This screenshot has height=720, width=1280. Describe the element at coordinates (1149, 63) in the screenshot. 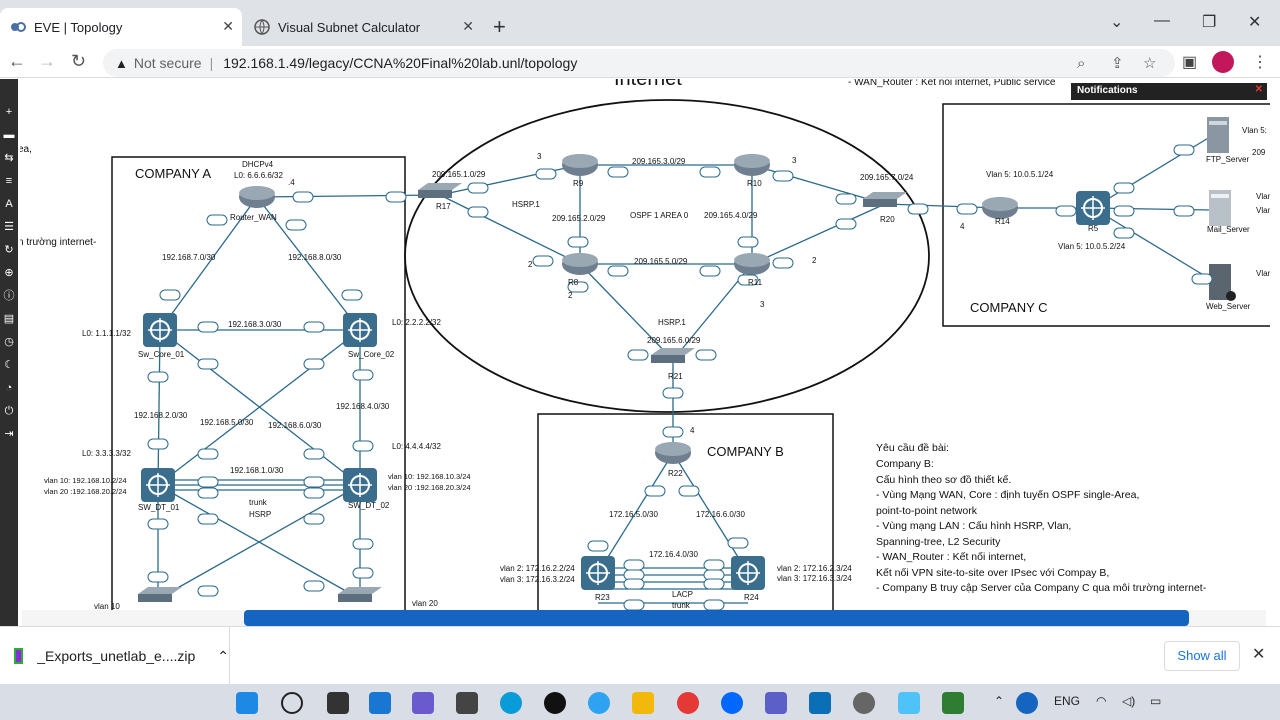

I see `bookmark-star-icon: ☆` at that location.